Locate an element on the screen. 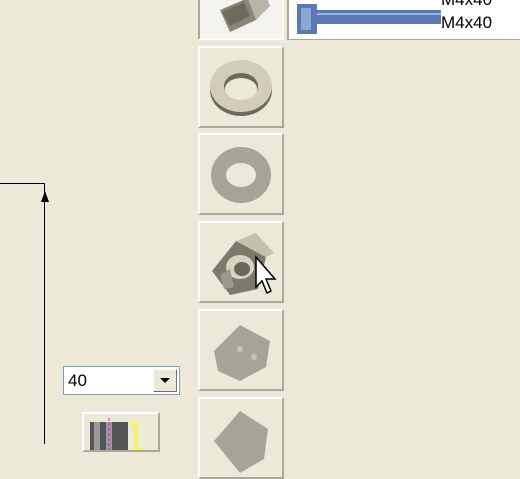 This screenshot has height=479, width=520. drawing-line-horizontal is located at coordinates (22, 183).